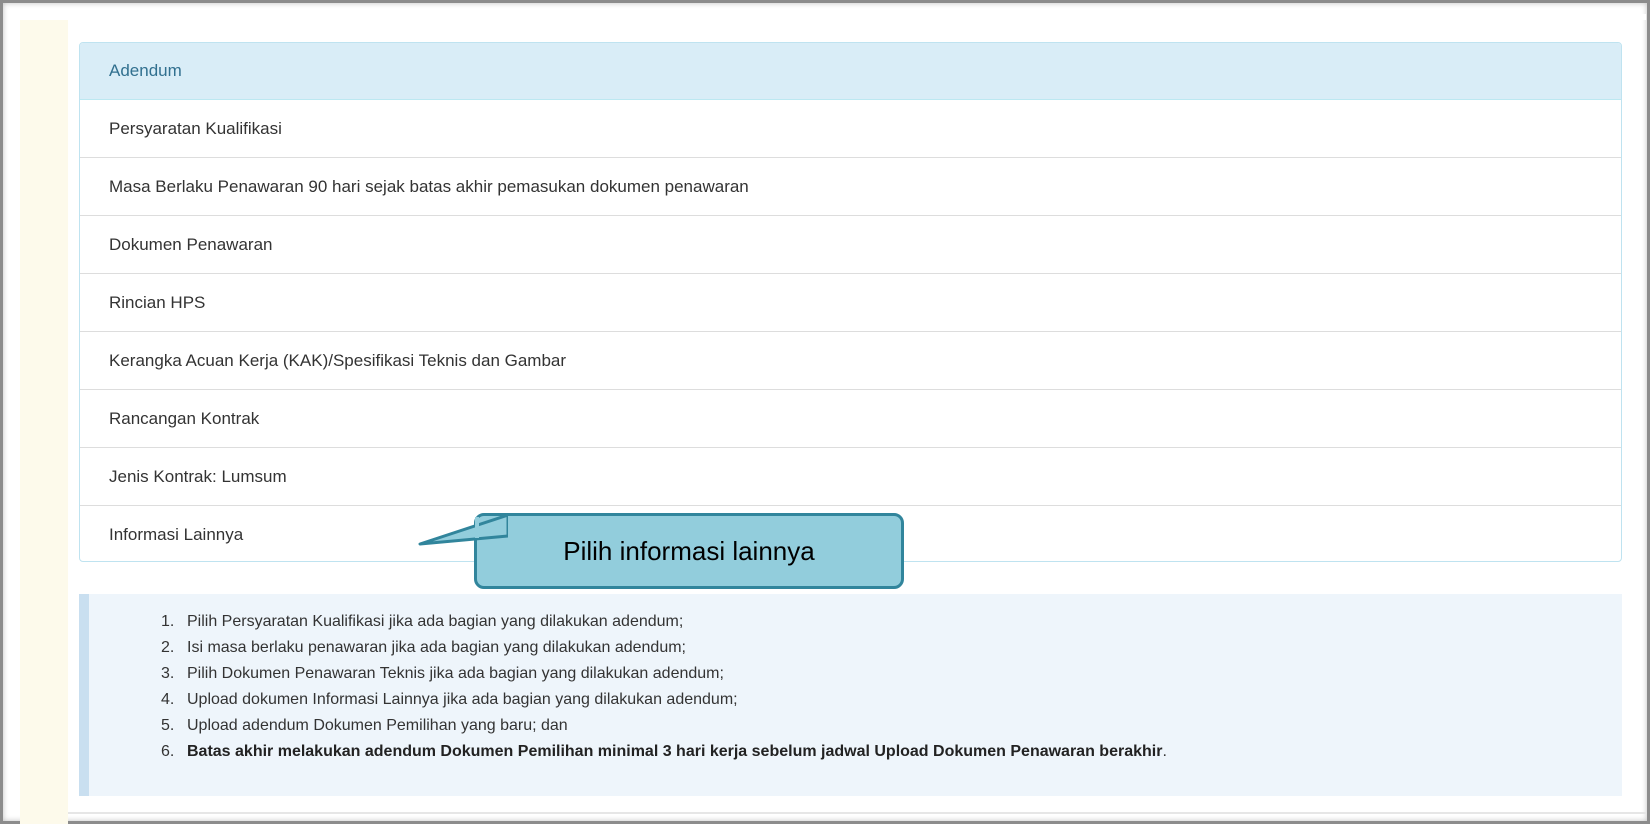 Image resolution: width=1650 pixels, height=824 pixels. What do you see at coordinates (168, 699) in the screenshot?
I see `instruction-number: 4.` at bounding box center [168, 699].